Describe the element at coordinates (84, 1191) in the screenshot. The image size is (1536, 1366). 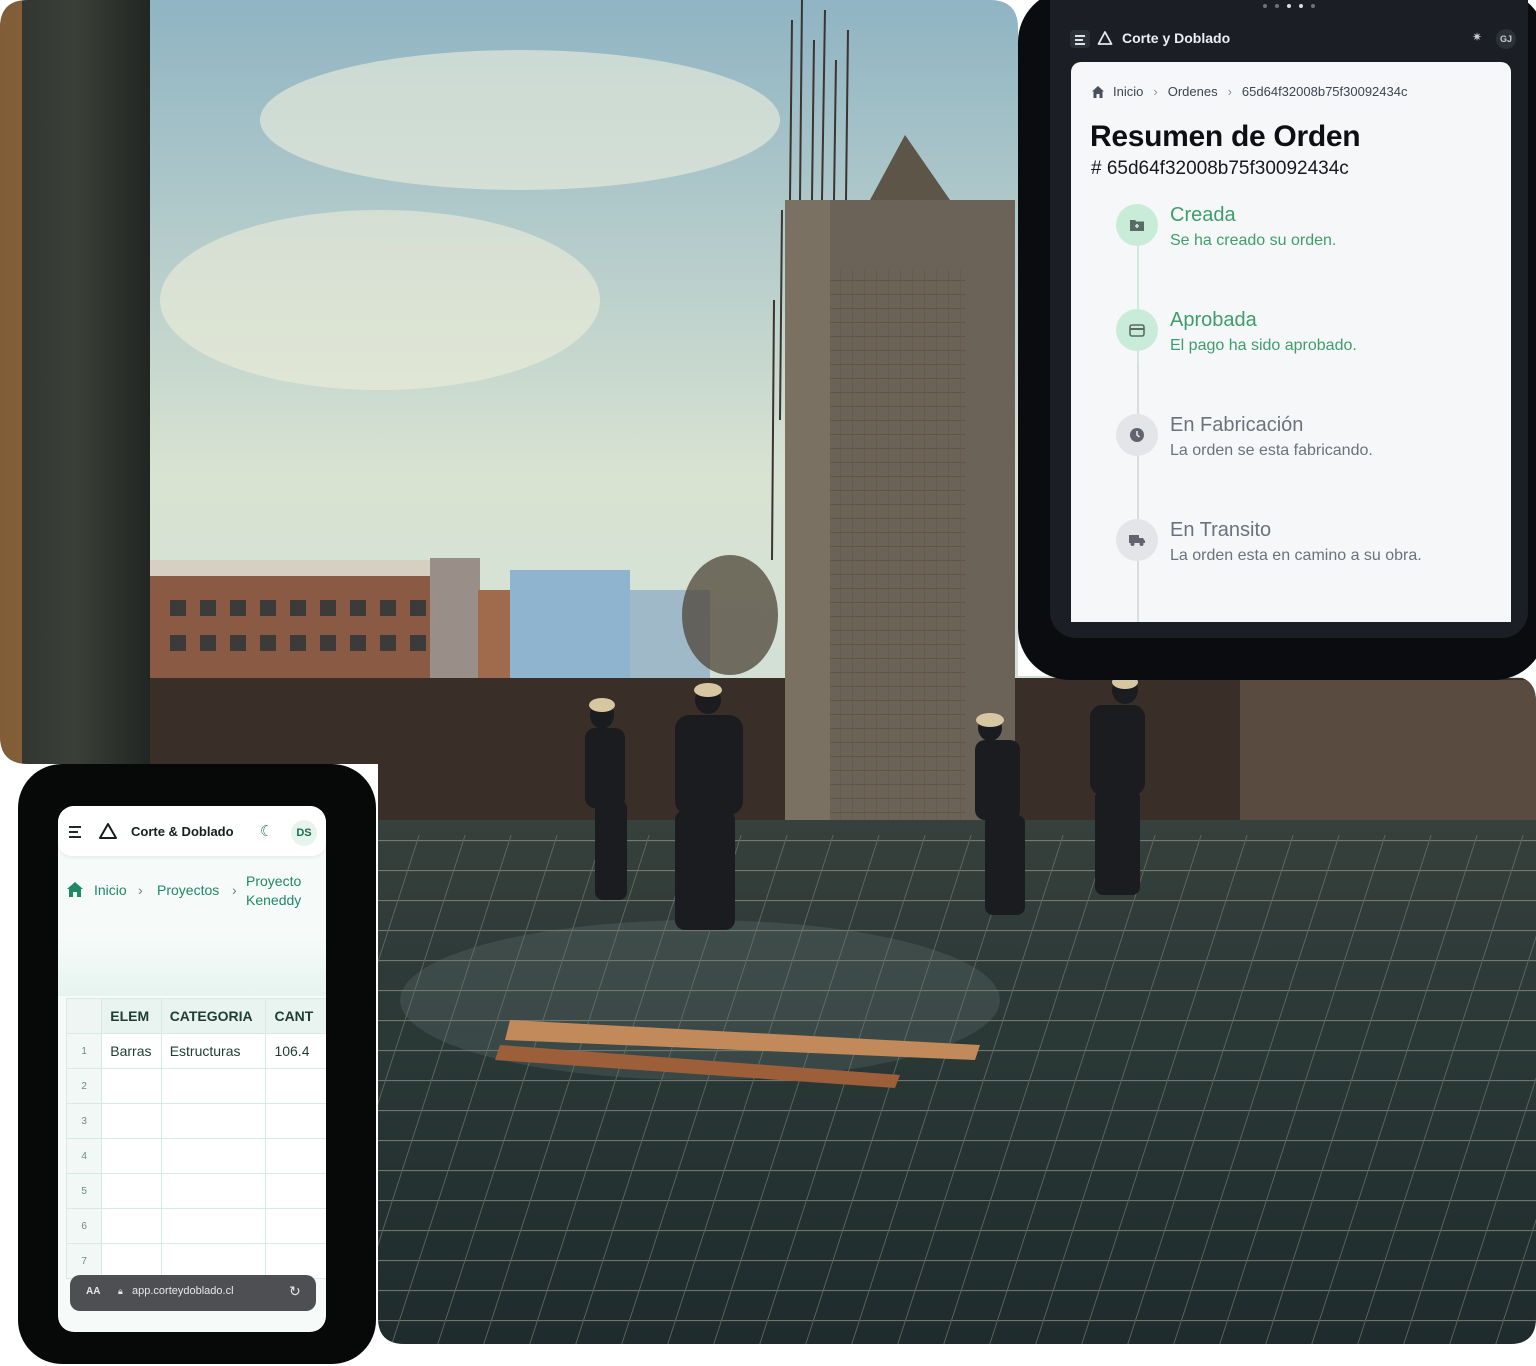
I see `row-number: 5` at that location.